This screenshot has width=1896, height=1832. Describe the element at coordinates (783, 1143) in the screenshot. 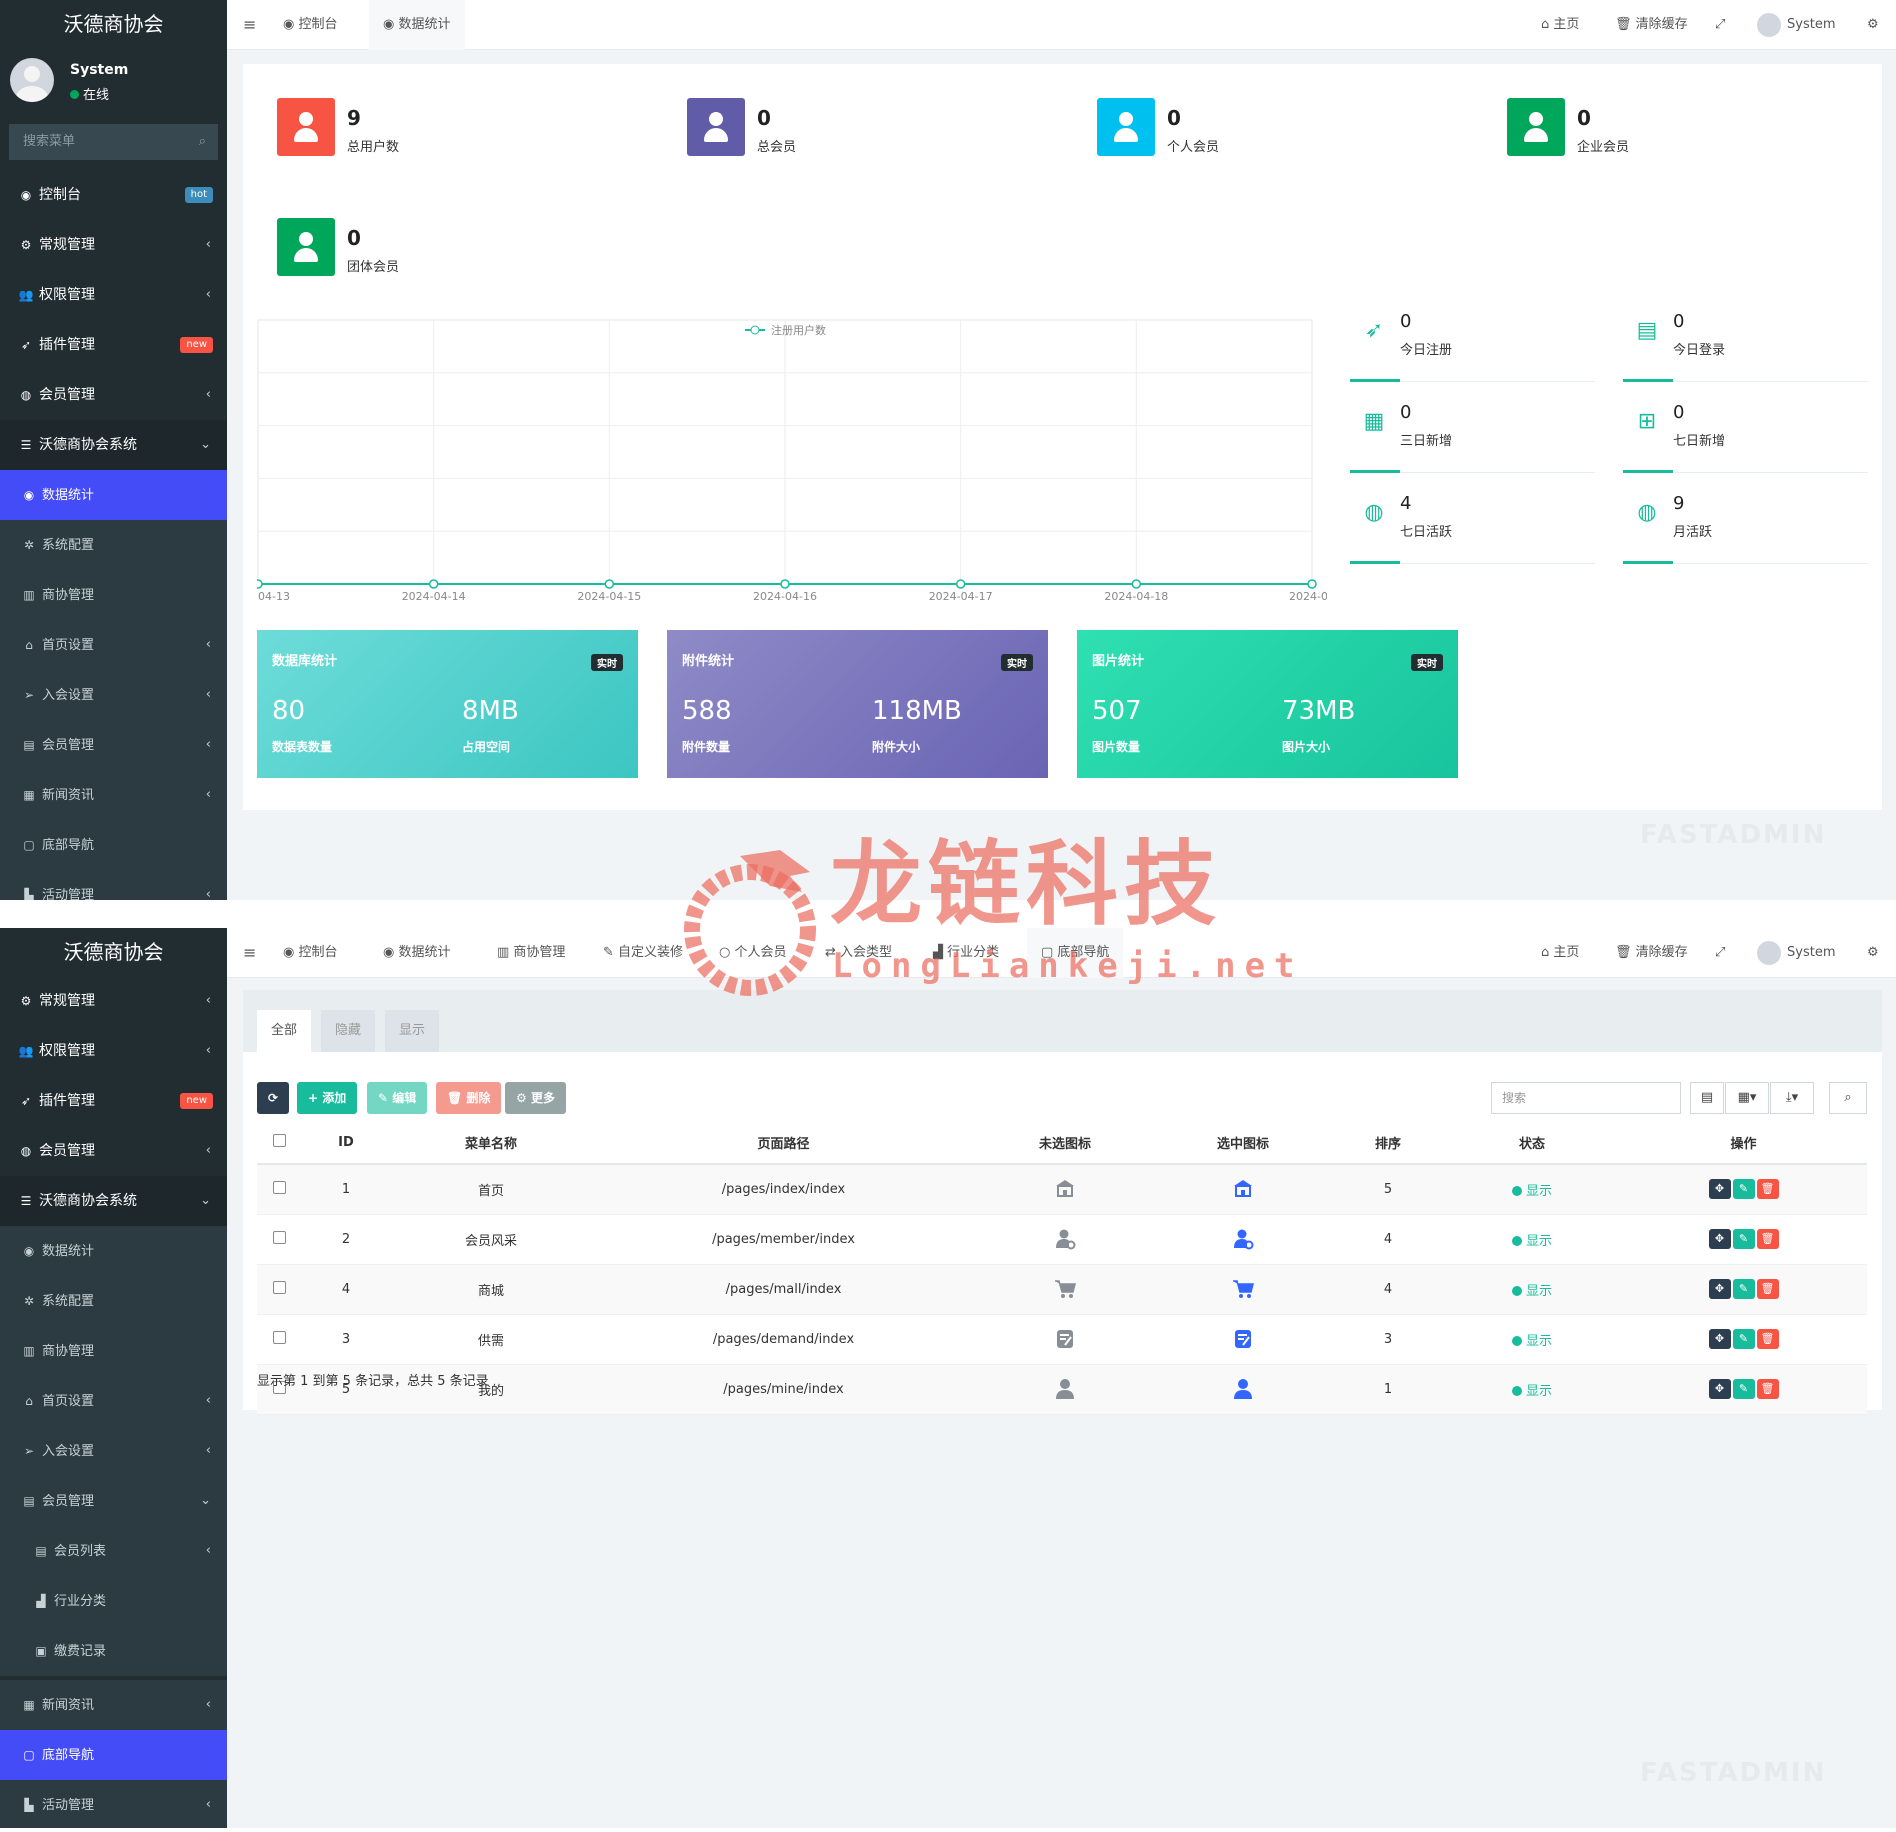

I see `col-path: 页面路径` at that location.